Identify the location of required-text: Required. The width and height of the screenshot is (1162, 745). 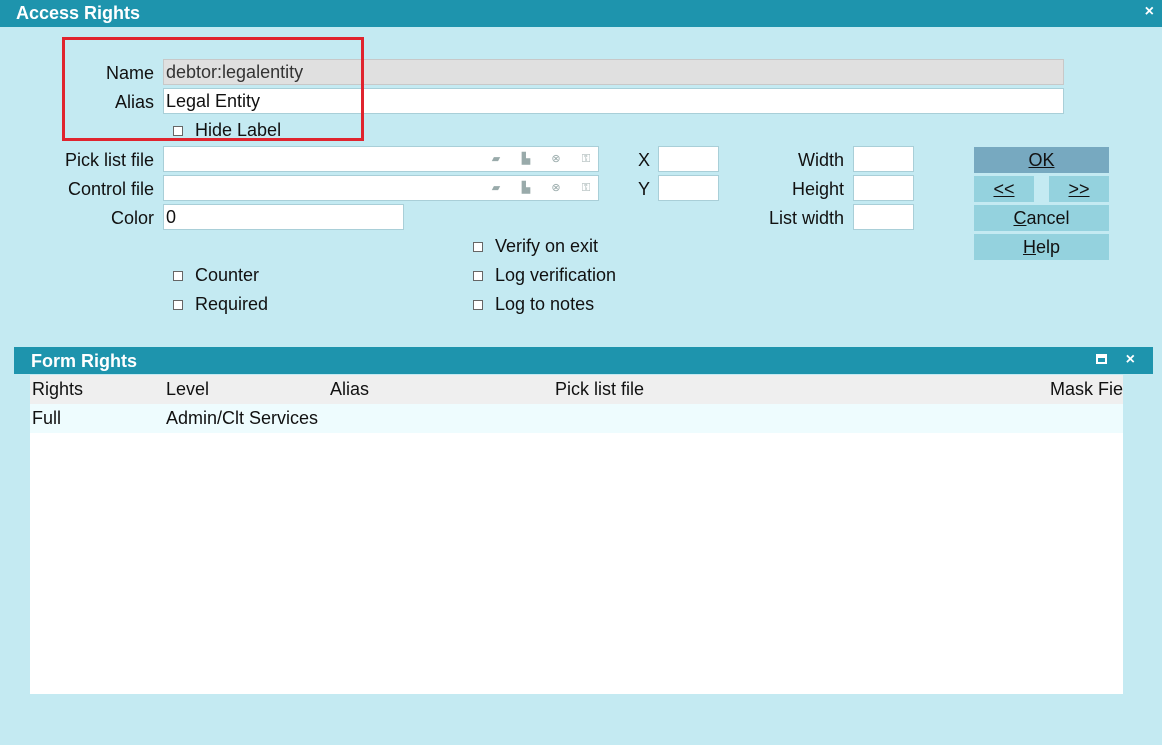
(232, 304).